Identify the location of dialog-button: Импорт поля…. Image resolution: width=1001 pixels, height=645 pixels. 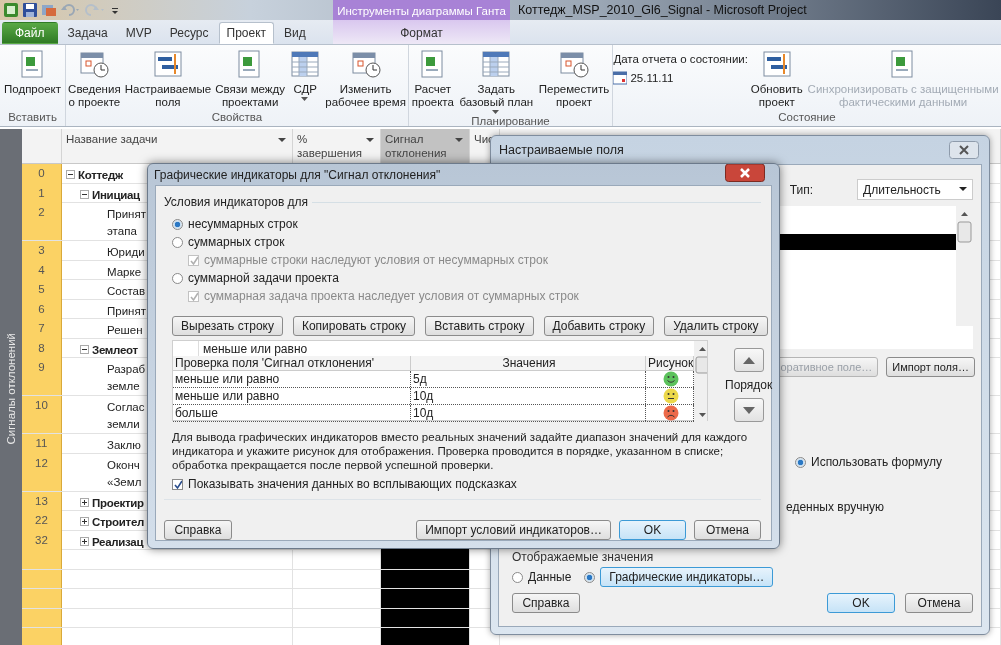
(930, 367).